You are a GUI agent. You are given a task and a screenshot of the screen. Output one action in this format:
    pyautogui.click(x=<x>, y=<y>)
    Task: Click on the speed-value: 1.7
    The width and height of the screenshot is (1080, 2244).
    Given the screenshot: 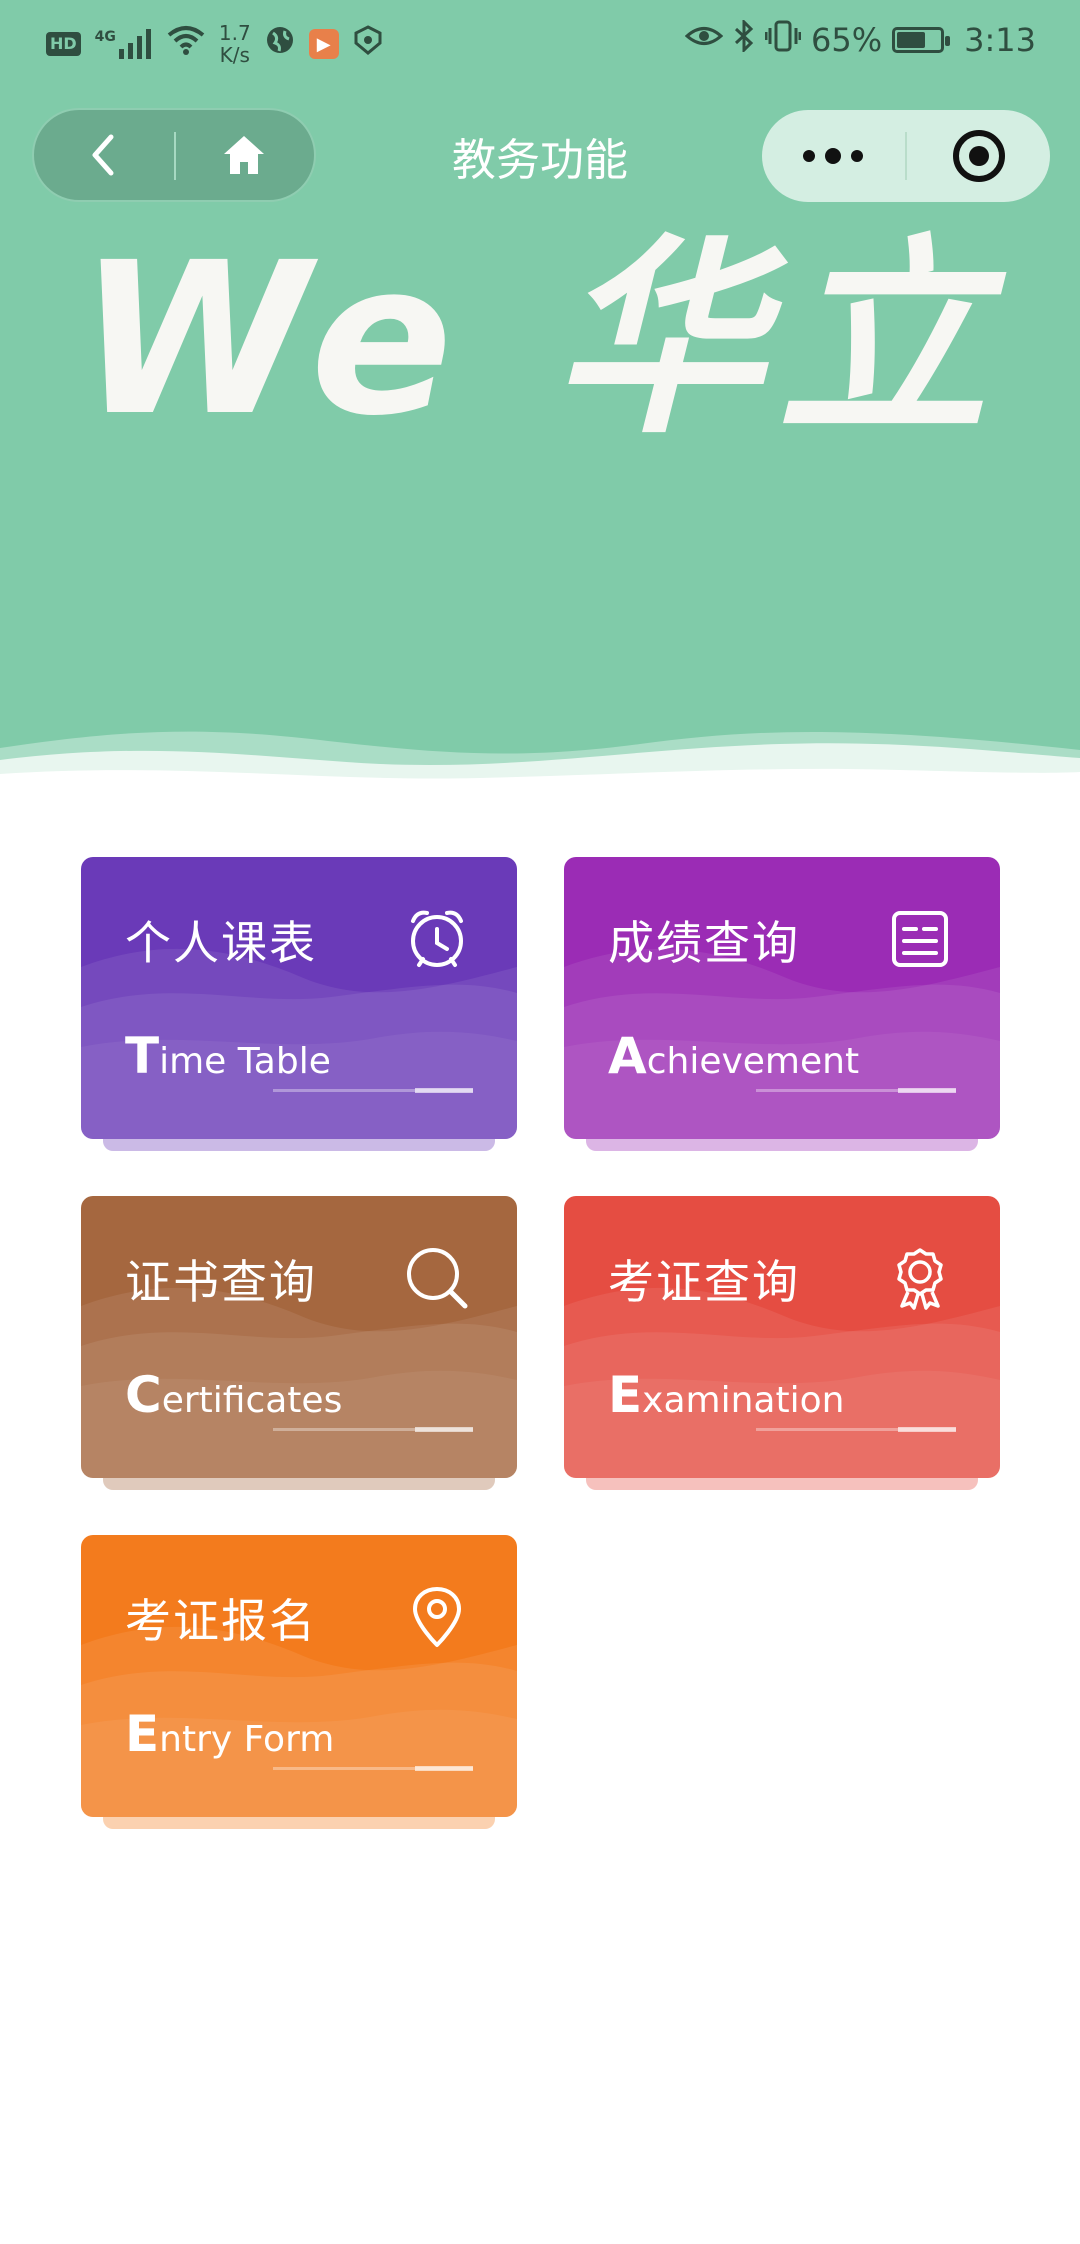 What is the action you would take?
    pyautogui.click(x=234, y=33)
    